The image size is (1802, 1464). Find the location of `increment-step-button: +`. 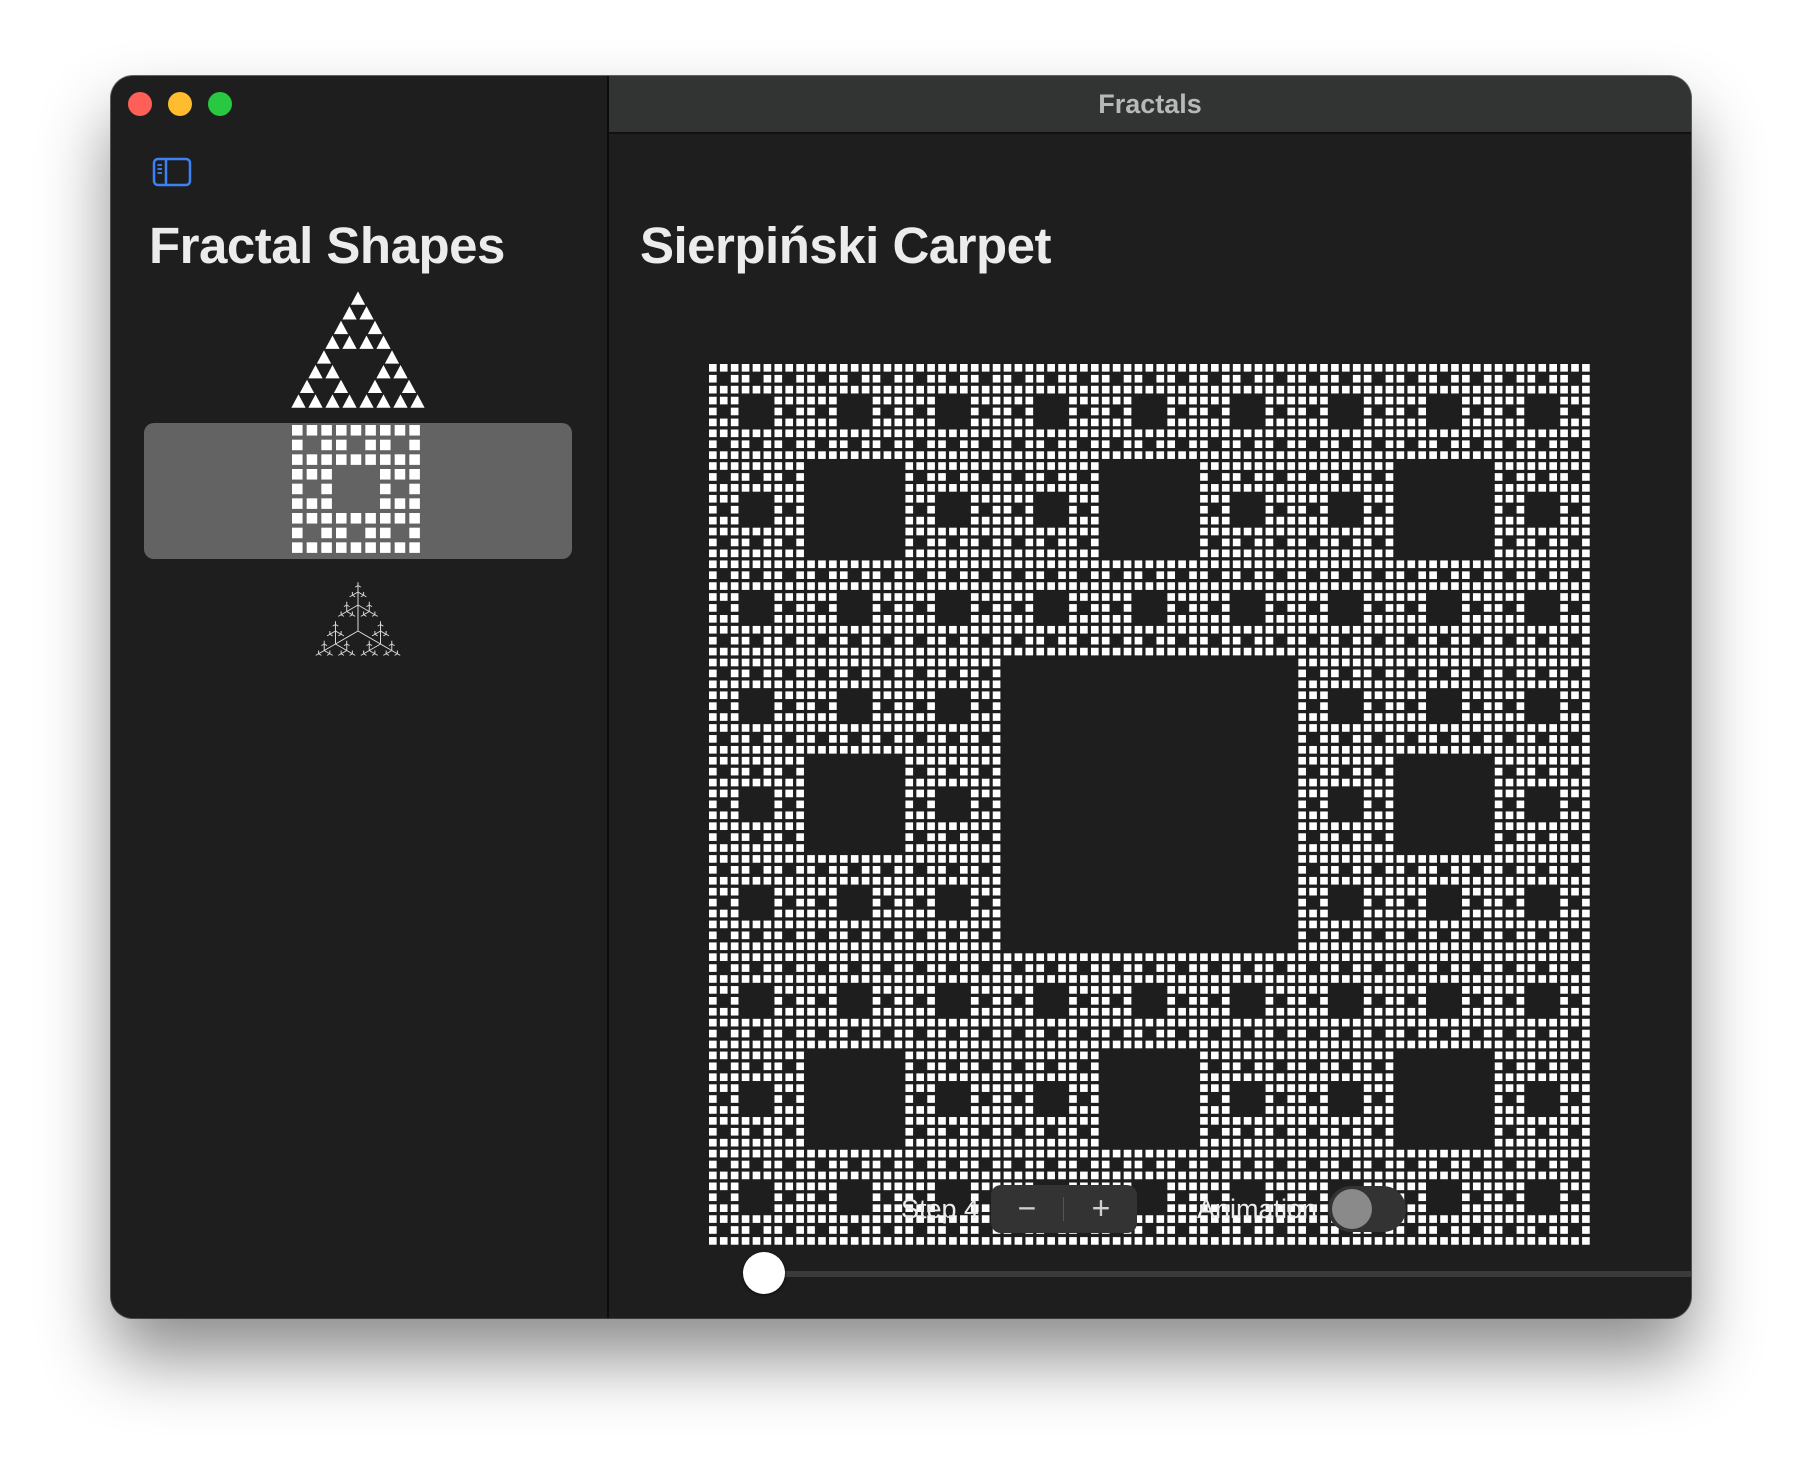

increment-step-button: + is located at coordinates (1101, 1209).